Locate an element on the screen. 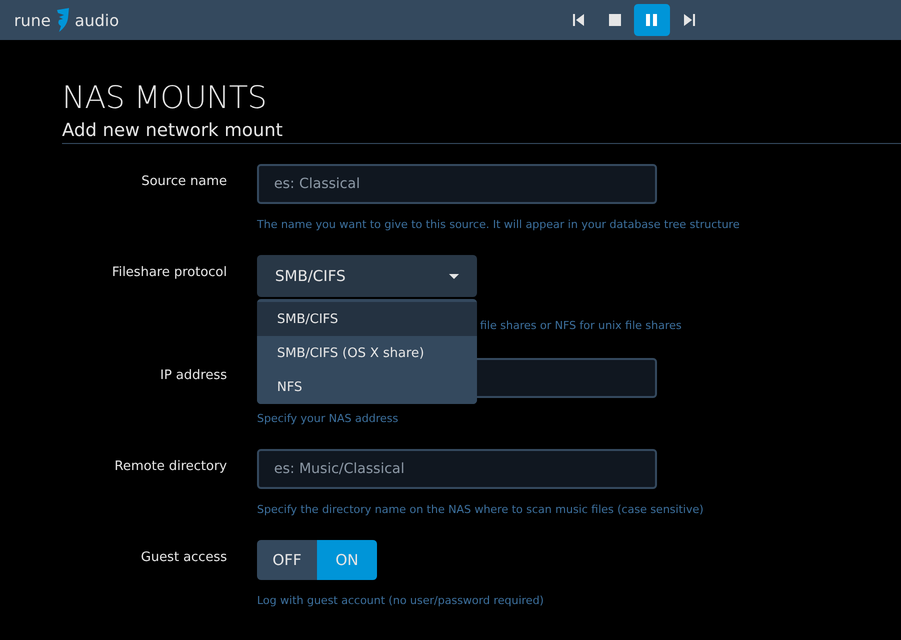 Image resolution: width=901 pixels, height=640 pixels. pause-icon is located at coordinates (652, 20).